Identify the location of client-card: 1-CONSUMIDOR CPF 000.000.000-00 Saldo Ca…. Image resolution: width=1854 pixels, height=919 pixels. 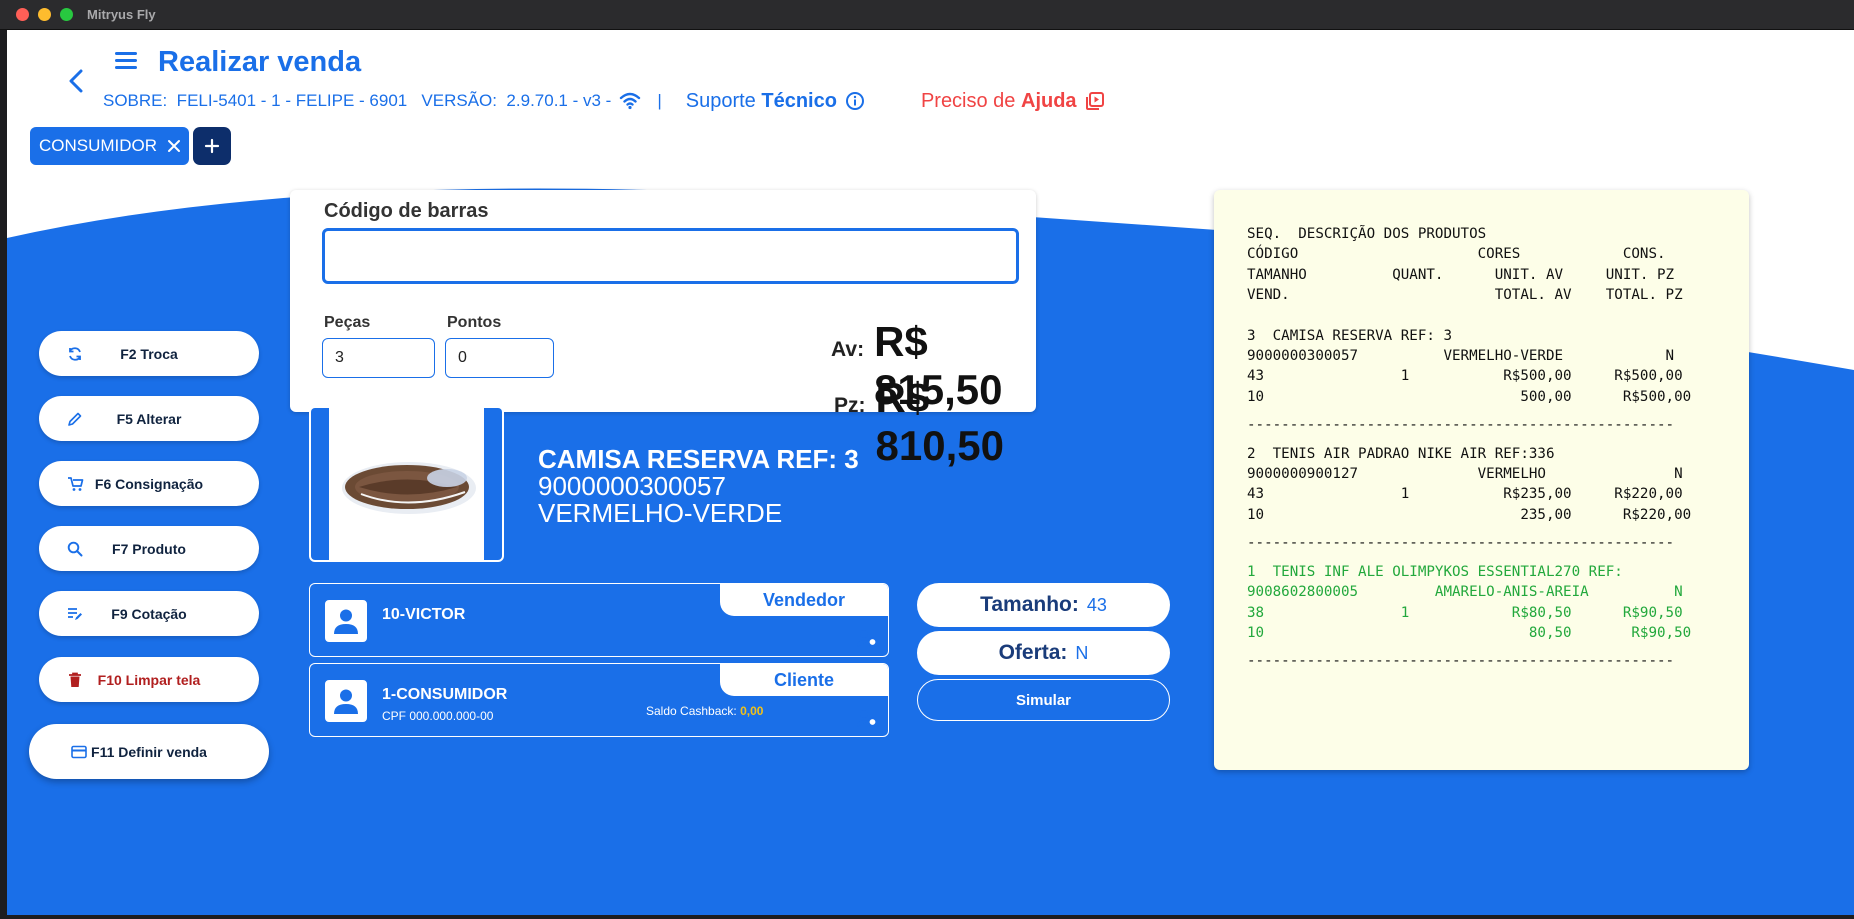
(599, 700).